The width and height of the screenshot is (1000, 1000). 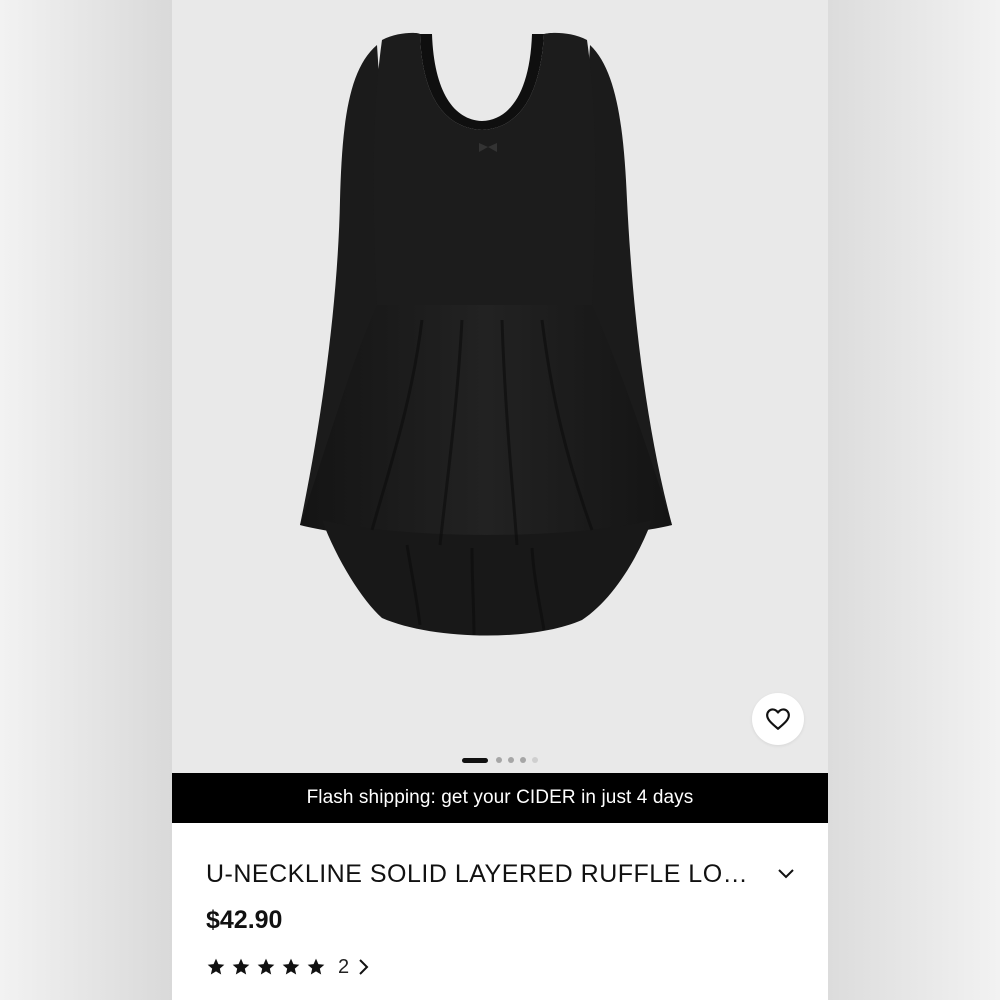 What do you see at coordinates (344, 966) in the screenshot?
I see `review-count: 2` at bounding box center [344, 966].